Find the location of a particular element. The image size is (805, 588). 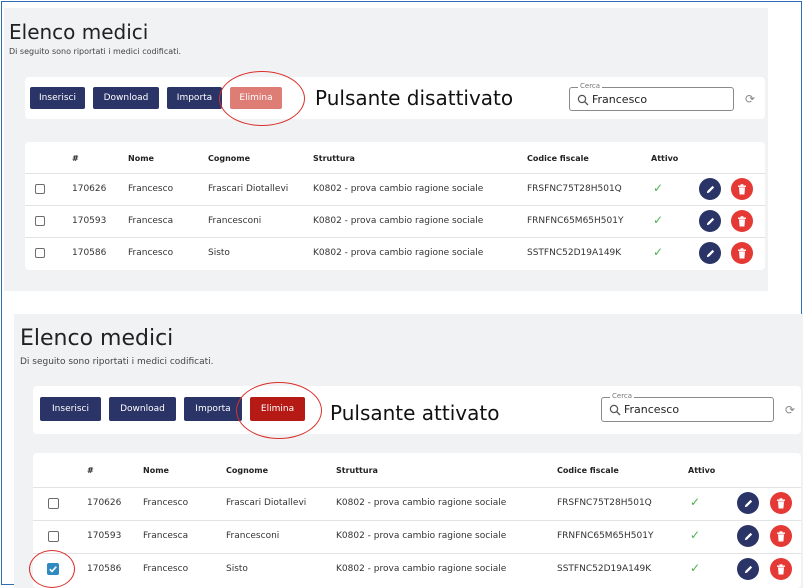

annotation-label: Pulsante attivato is located at coordinates (415, 413).